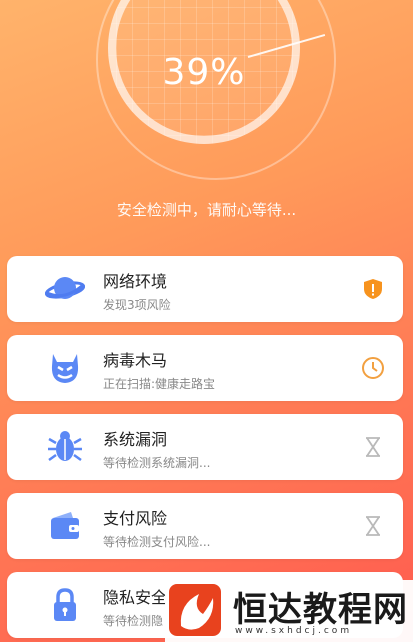 Image resolution: width=413 pixels, height=642 pixels. Describe the element at coordinates (195, 610) in the screenshot. I see `watermark-logo-icon` at that location.